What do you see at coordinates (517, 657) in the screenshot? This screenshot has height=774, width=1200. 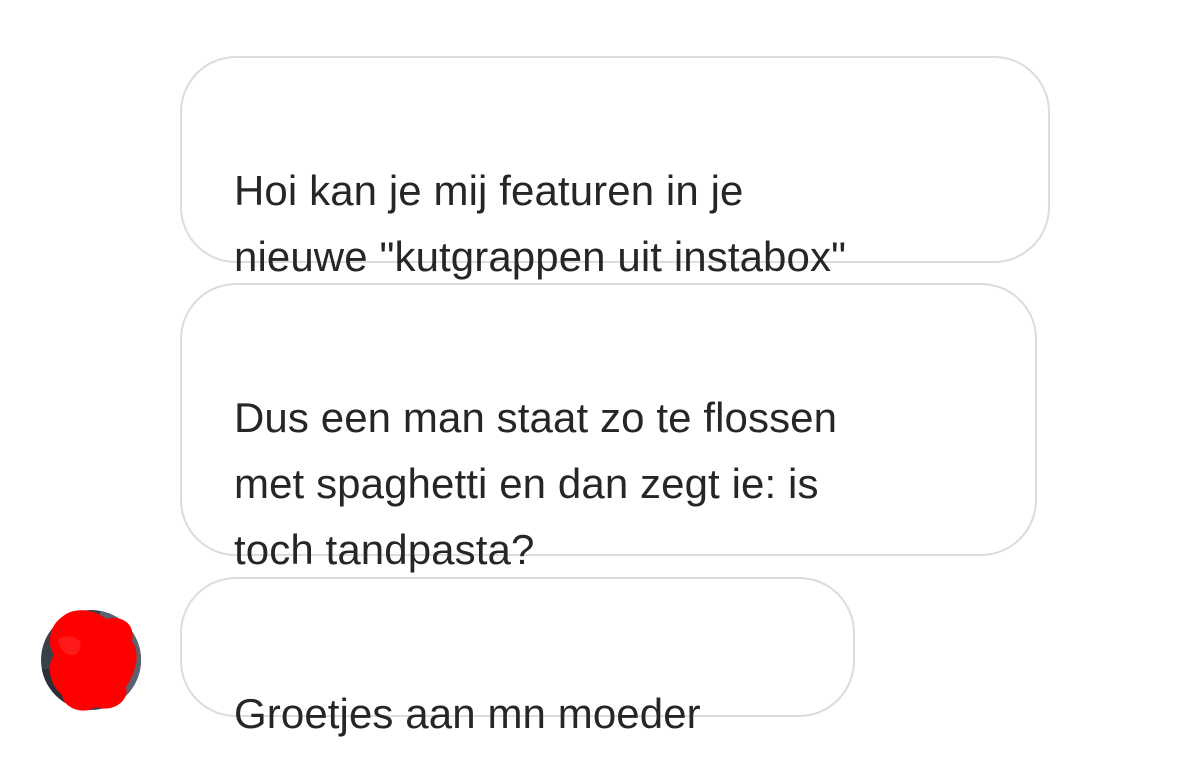 I see `message-bubble: Groetjes aan mn moeder` at bounding box center [517, 657].